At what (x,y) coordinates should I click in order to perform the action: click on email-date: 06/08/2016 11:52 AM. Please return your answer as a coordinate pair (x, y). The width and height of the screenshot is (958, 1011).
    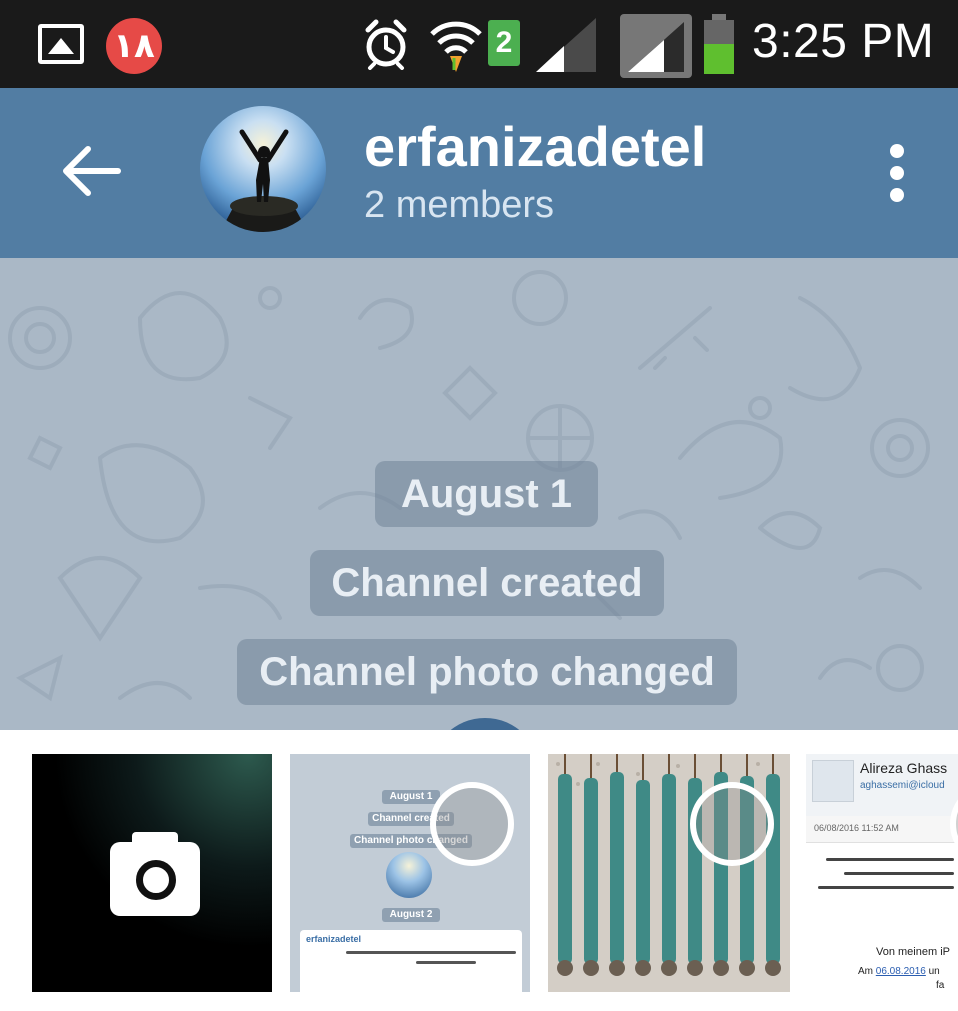
    Looking at the image, I should click on (856, 828).